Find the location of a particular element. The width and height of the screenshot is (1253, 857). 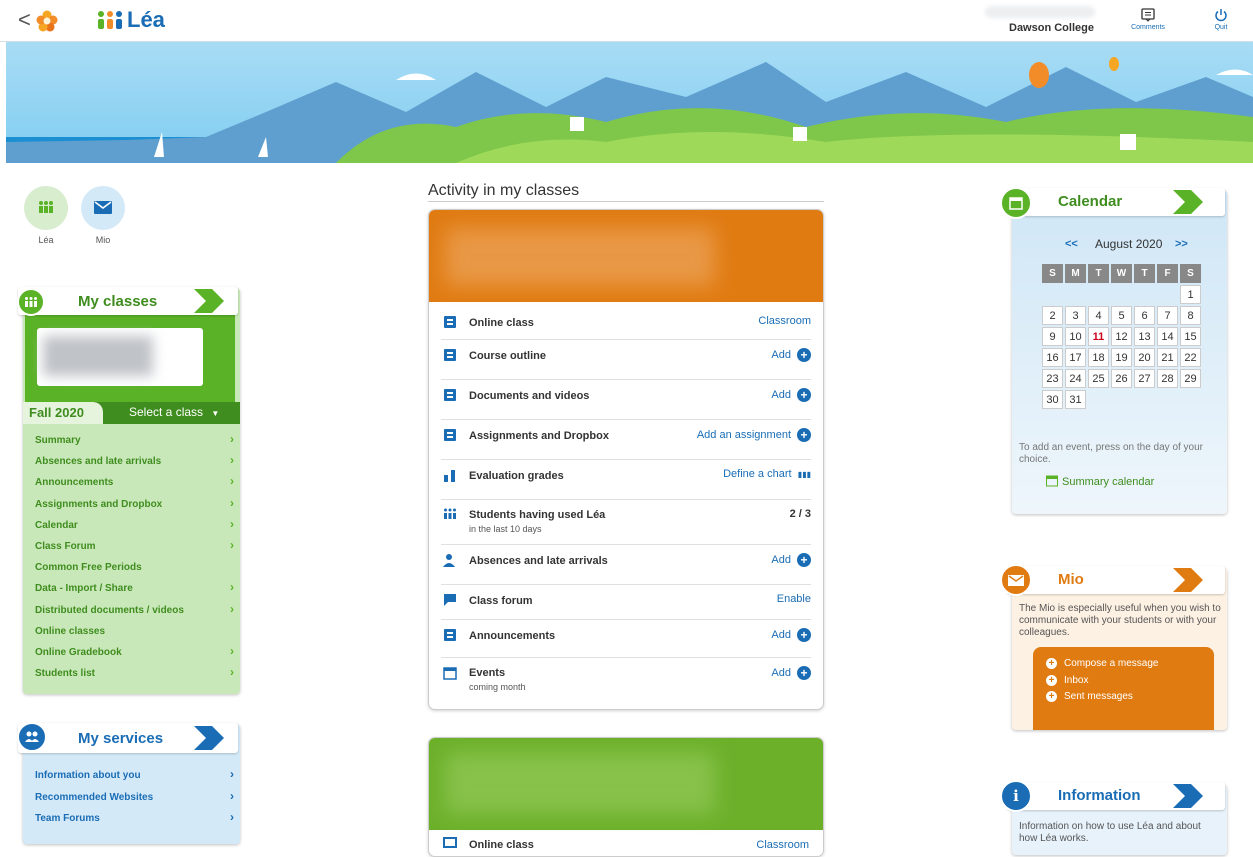

activity-row-action: Classroom is located at coordinates (784, 321).